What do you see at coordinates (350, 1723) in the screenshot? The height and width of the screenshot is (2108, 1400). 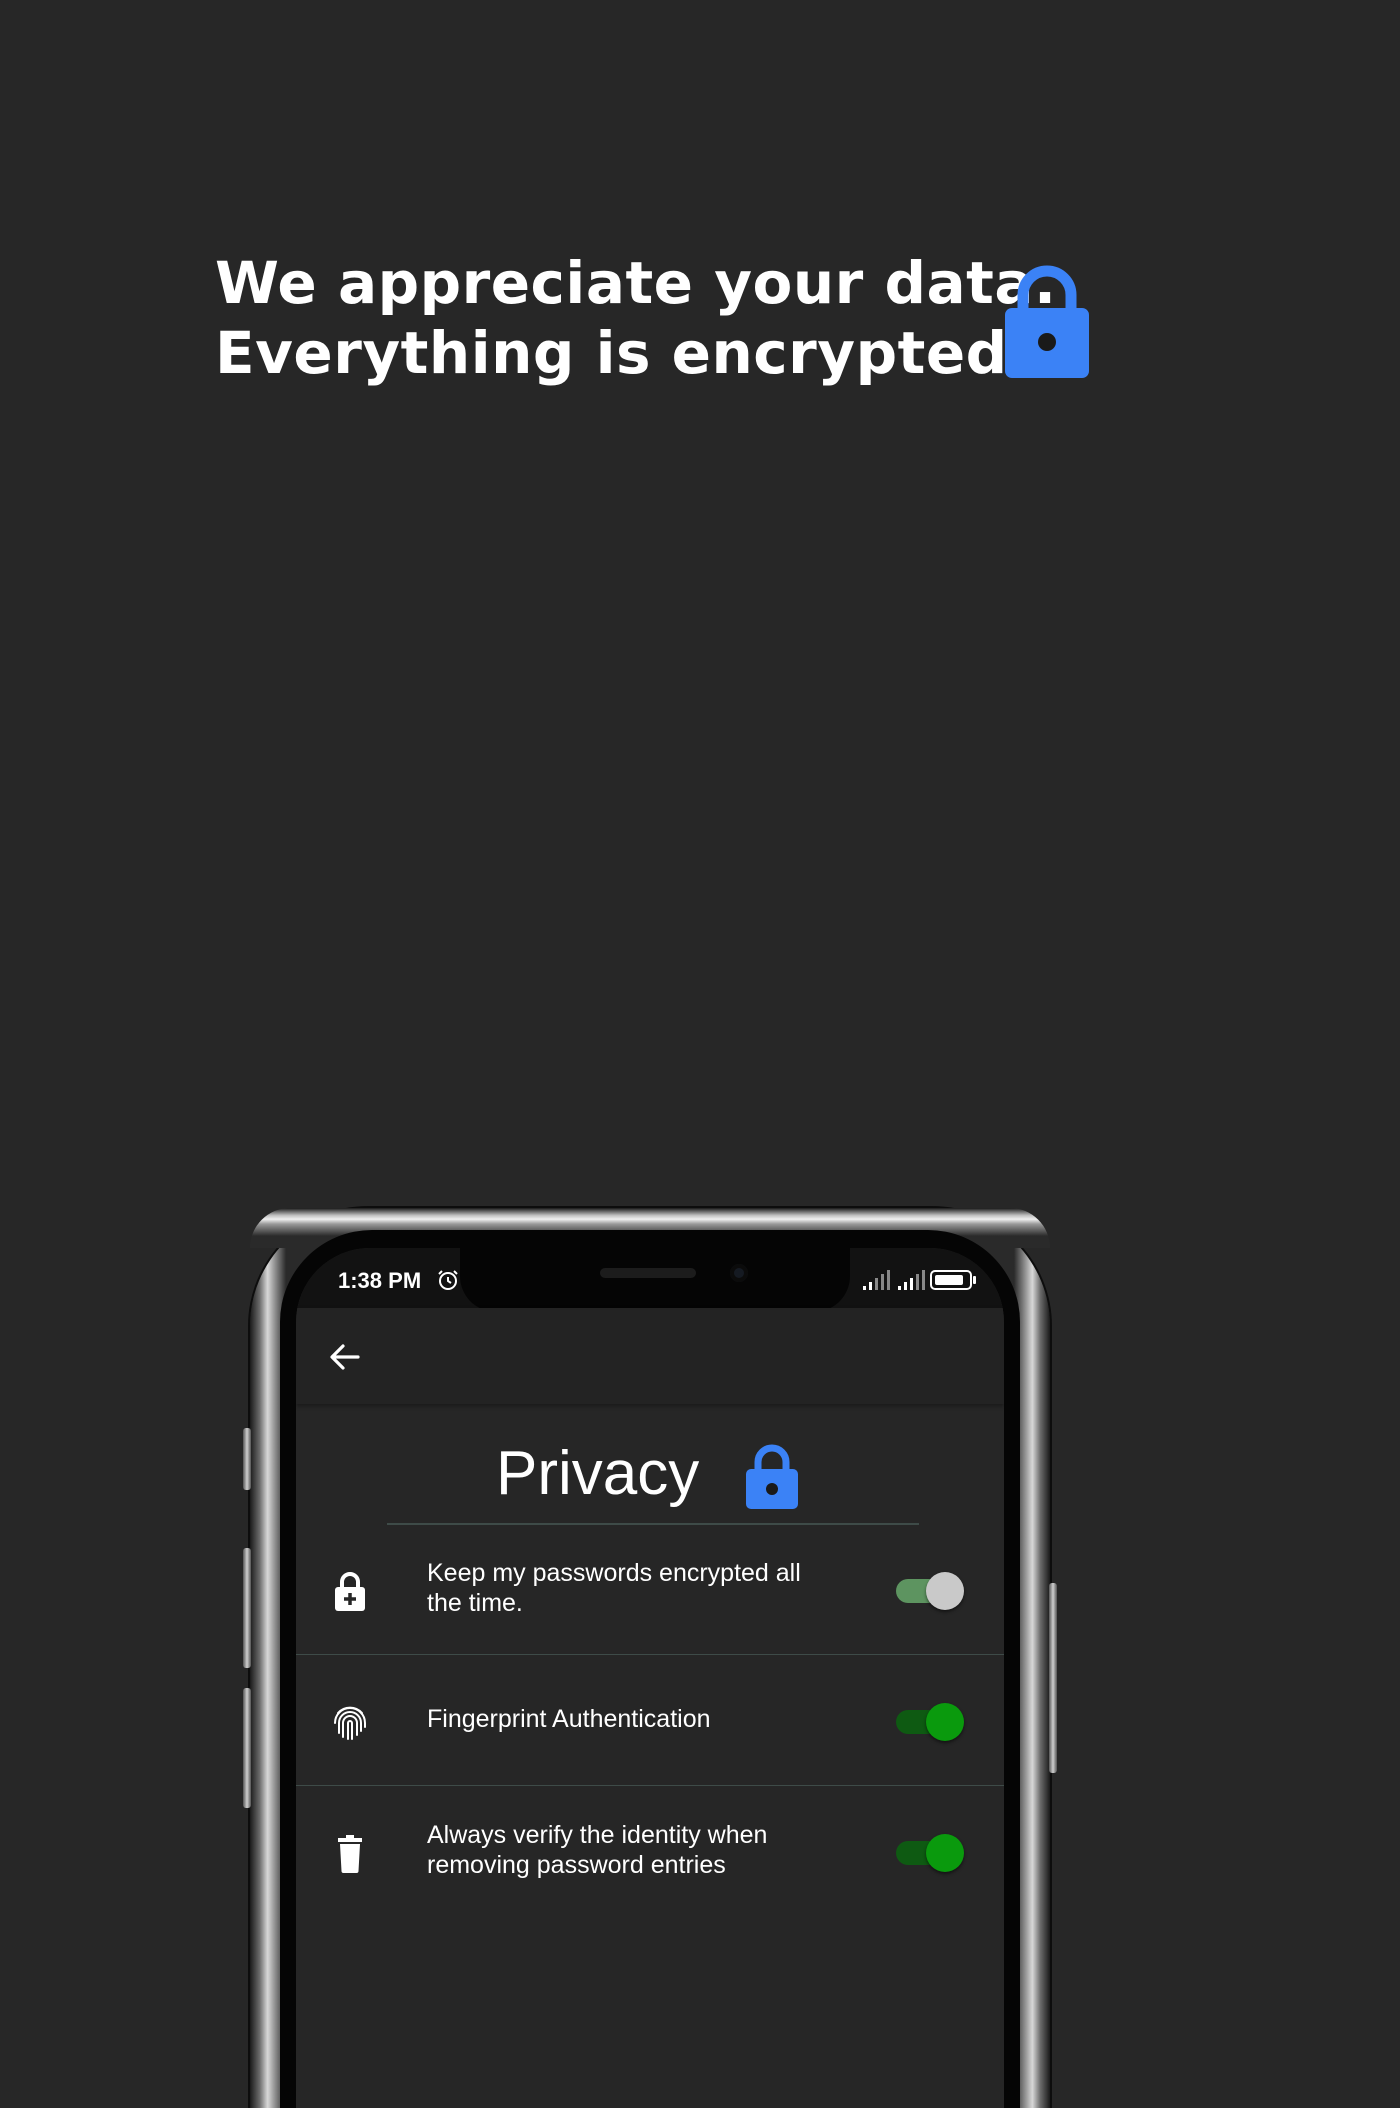 I see `fingerprint-icon` at bounding box center [350, 1723].